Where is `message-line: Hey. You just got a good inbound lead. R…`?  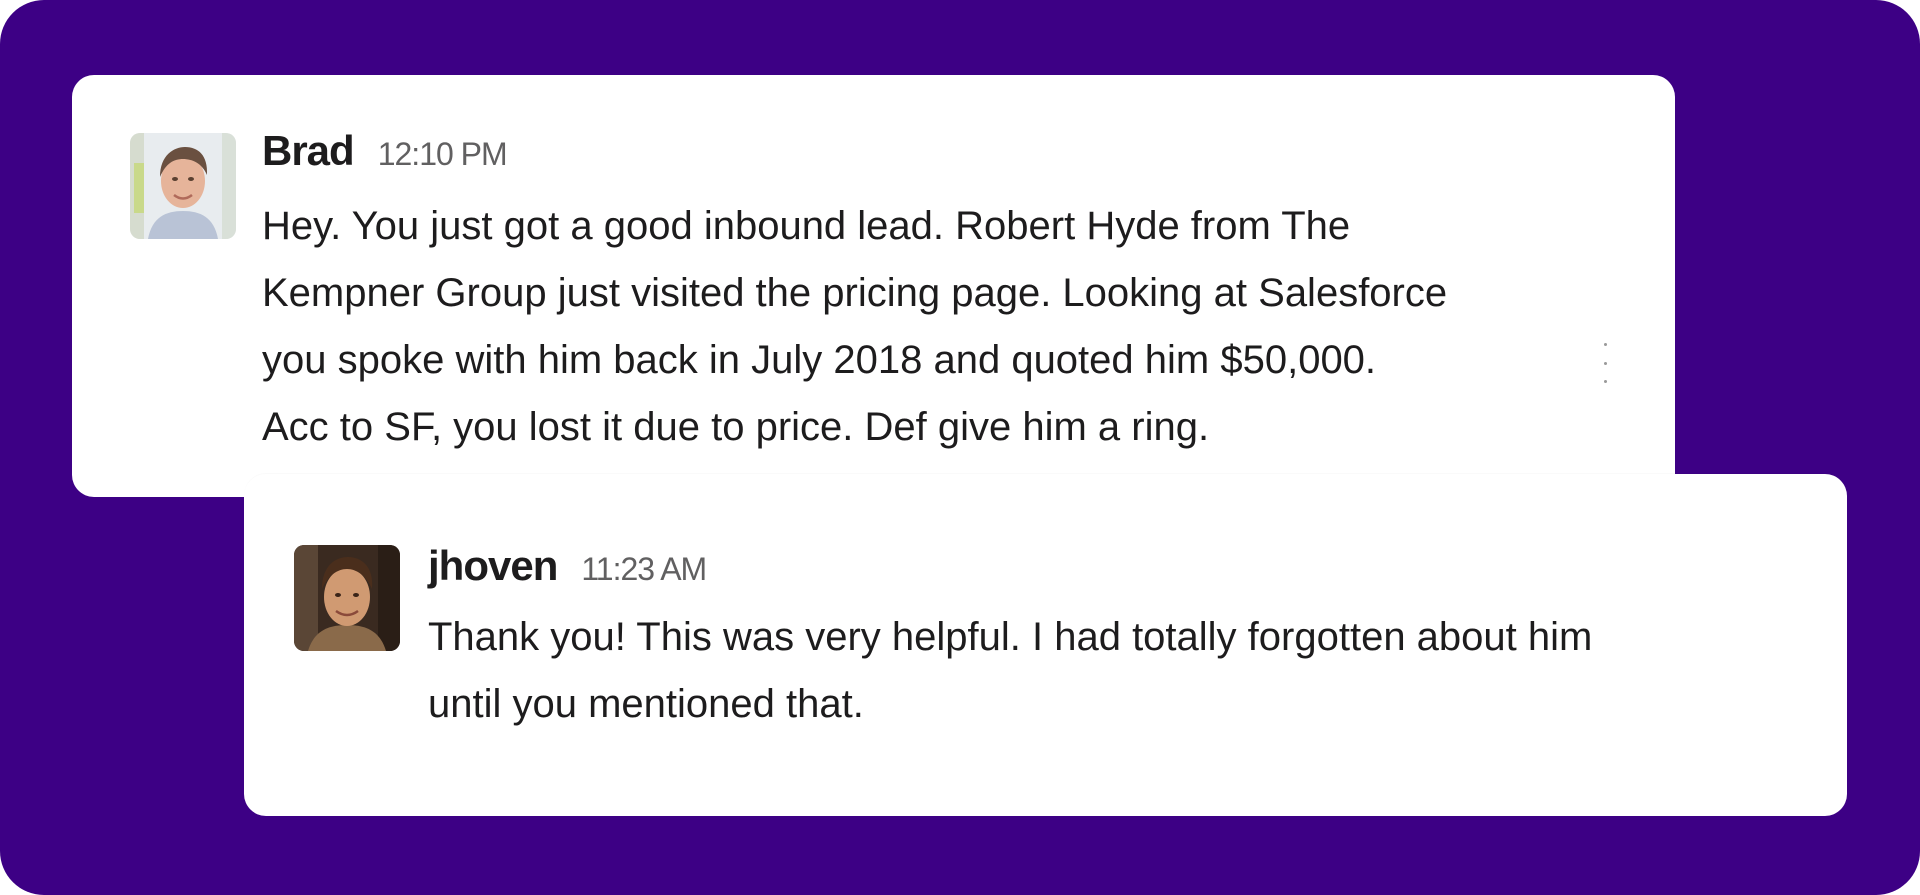
message-line: Hey. You just got a good inbound lead. R… is located at coordinates (806, 226).